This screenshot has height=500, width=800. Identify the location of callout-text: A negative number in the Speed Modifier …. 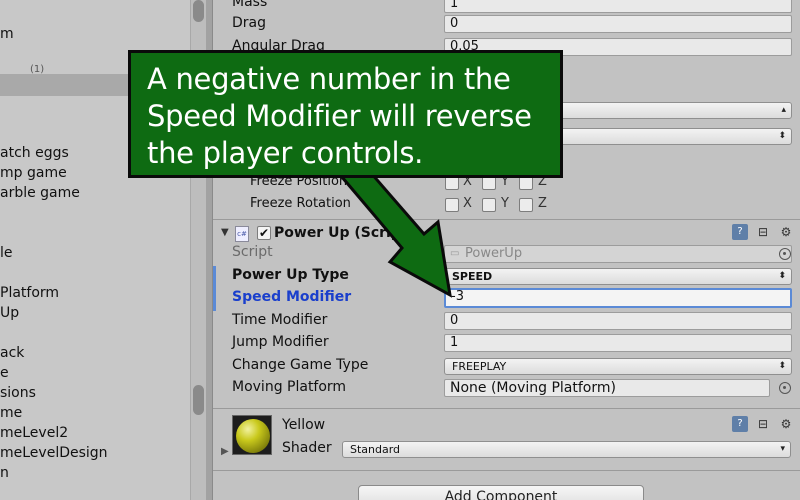
(339, 116).